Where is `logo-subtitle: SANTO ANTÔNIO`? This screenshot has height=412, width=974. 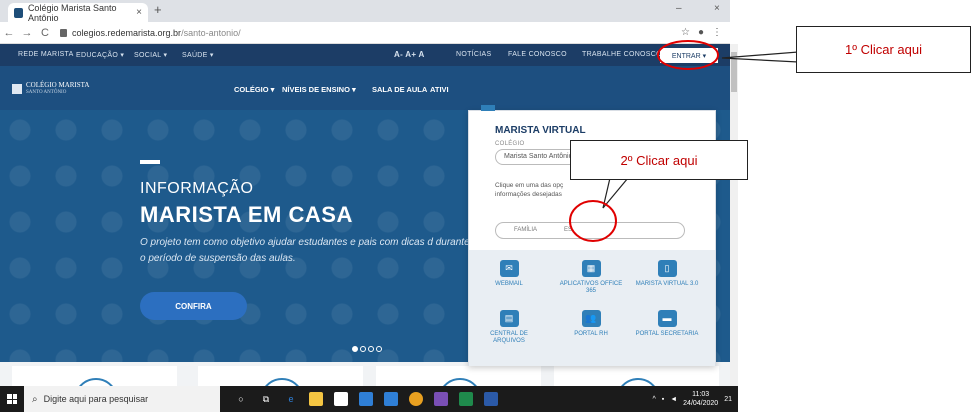 logo-subtitle: SANTO ANTÔNIO is located at coordinates (46, 92).